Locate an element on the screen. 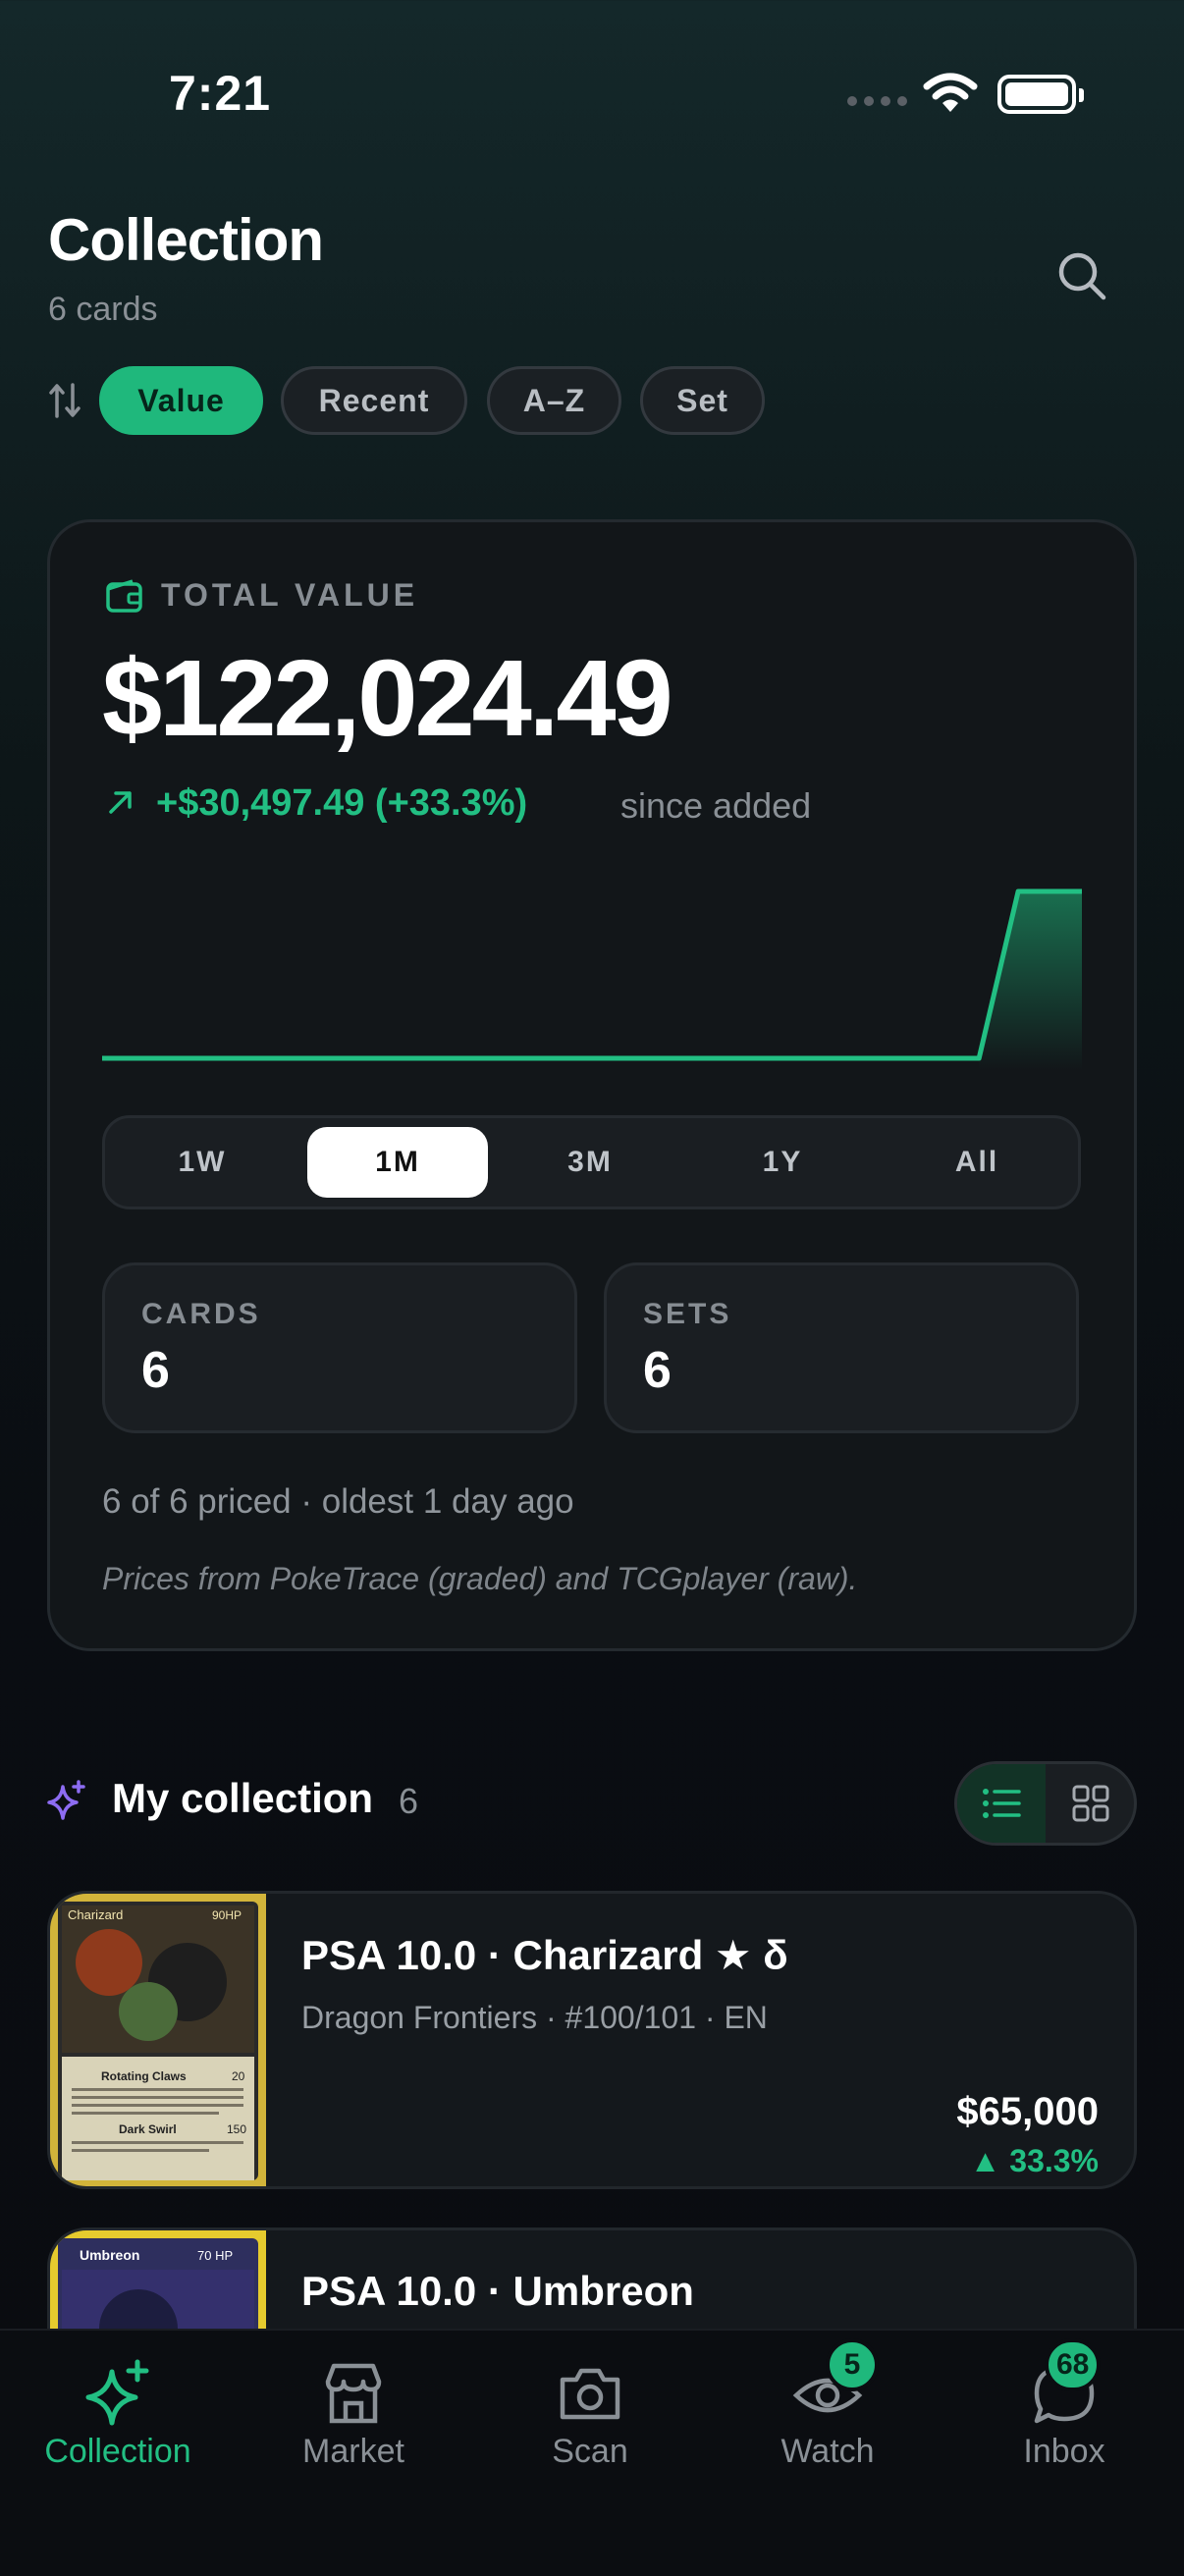 The image size is (1184, 2576). stat-sets is located at coordinates (841, 1347).